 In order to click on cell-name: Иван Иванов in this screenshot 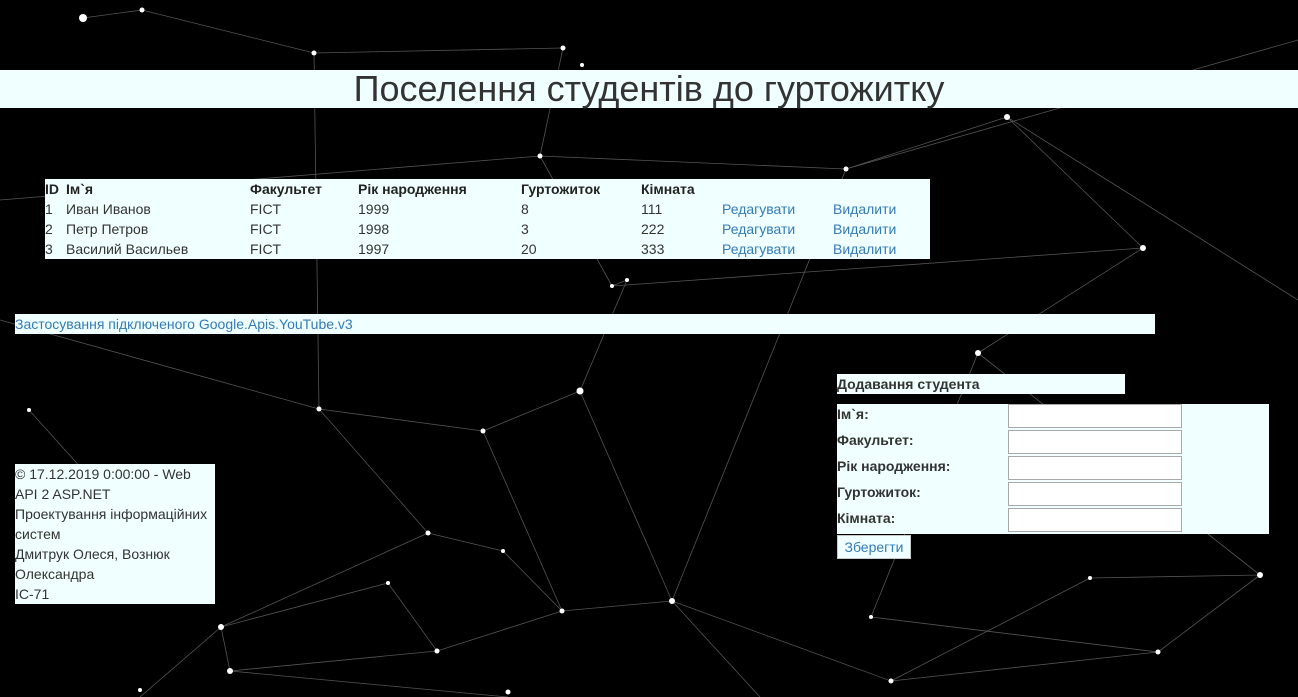, I will do `click(108, 209)`.